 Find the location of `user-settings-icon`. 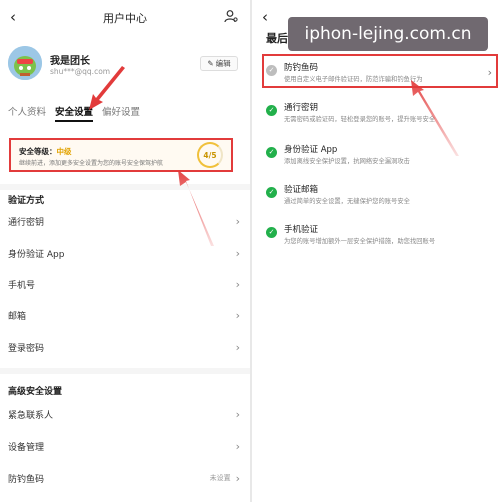

user-settings-icon is located at coordinates (231, 16).